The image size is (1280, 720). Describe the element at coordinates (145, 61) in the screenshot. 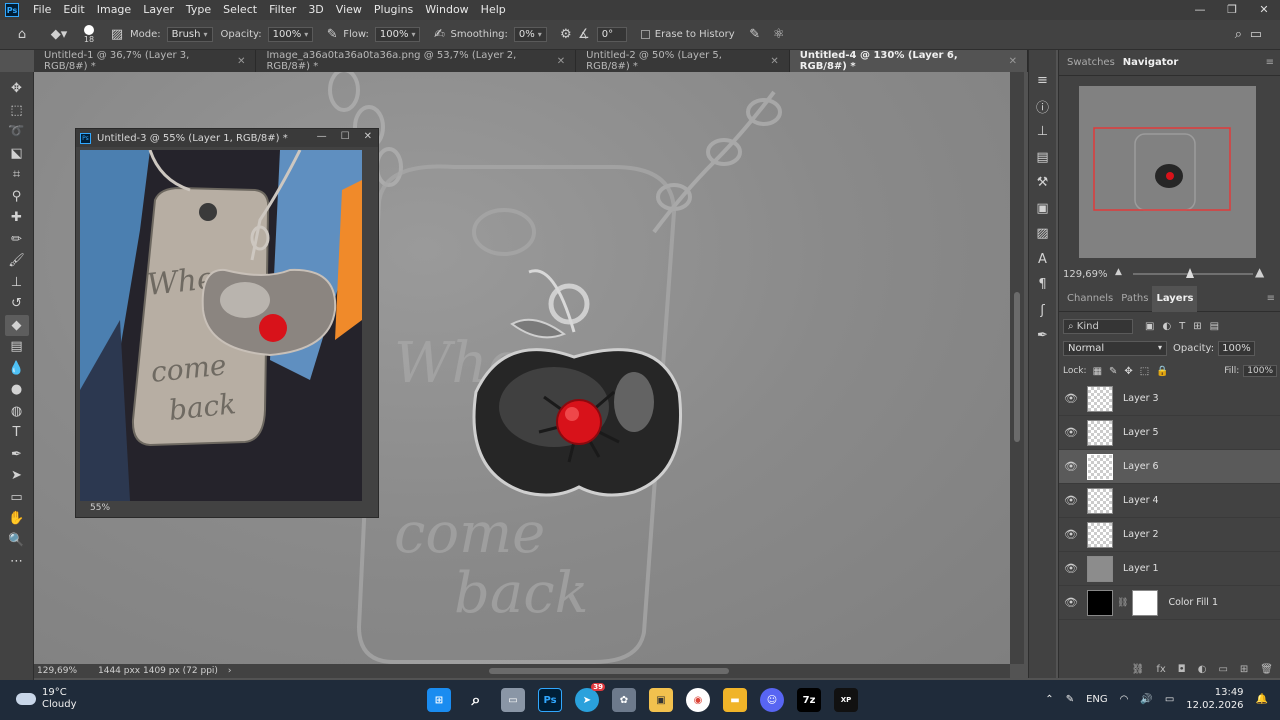

I see `tab-untitled-1: Untitled-1 @ 36,7% (Layer 3, RGB/8#) * ✕` at that location.